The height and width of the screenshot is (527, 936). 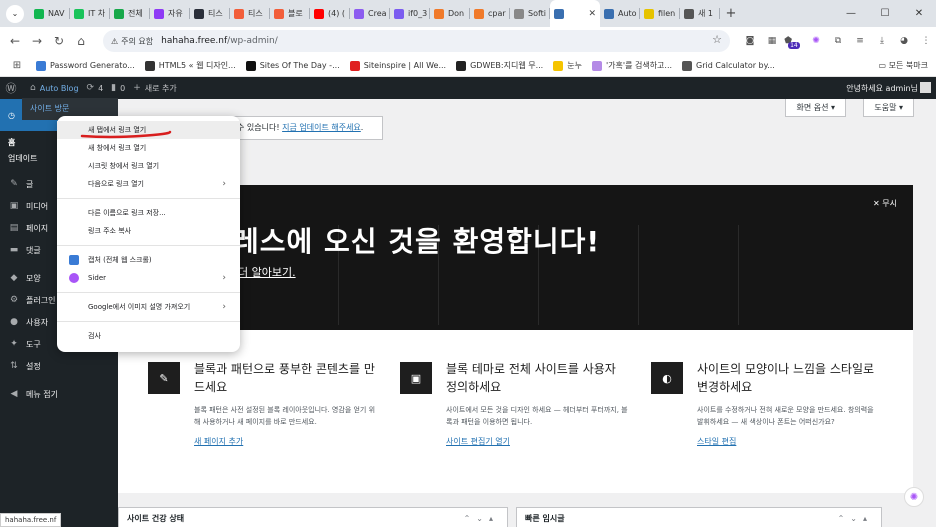 I want to click on menu-google-image: Google에서 이미지 설명 가져오기 ›, so click(x=148, y=307).